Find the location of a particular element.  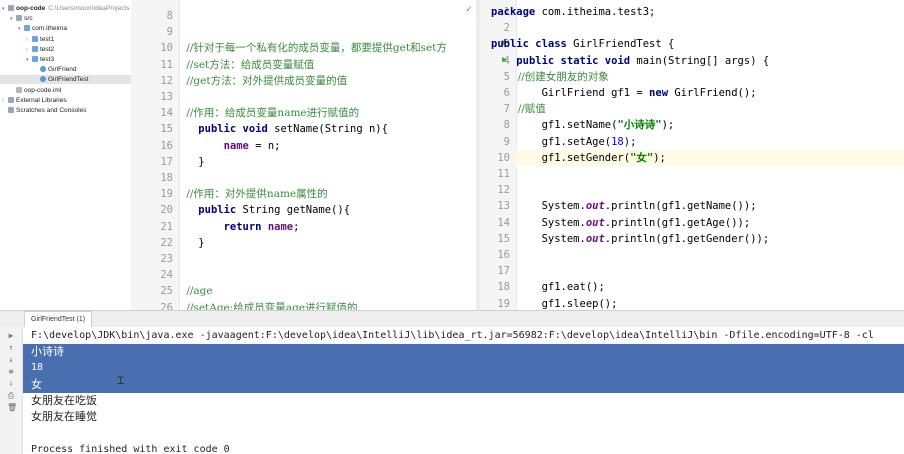

code-line: gf1.setGender("女"); is located at coordinates (578, 158).